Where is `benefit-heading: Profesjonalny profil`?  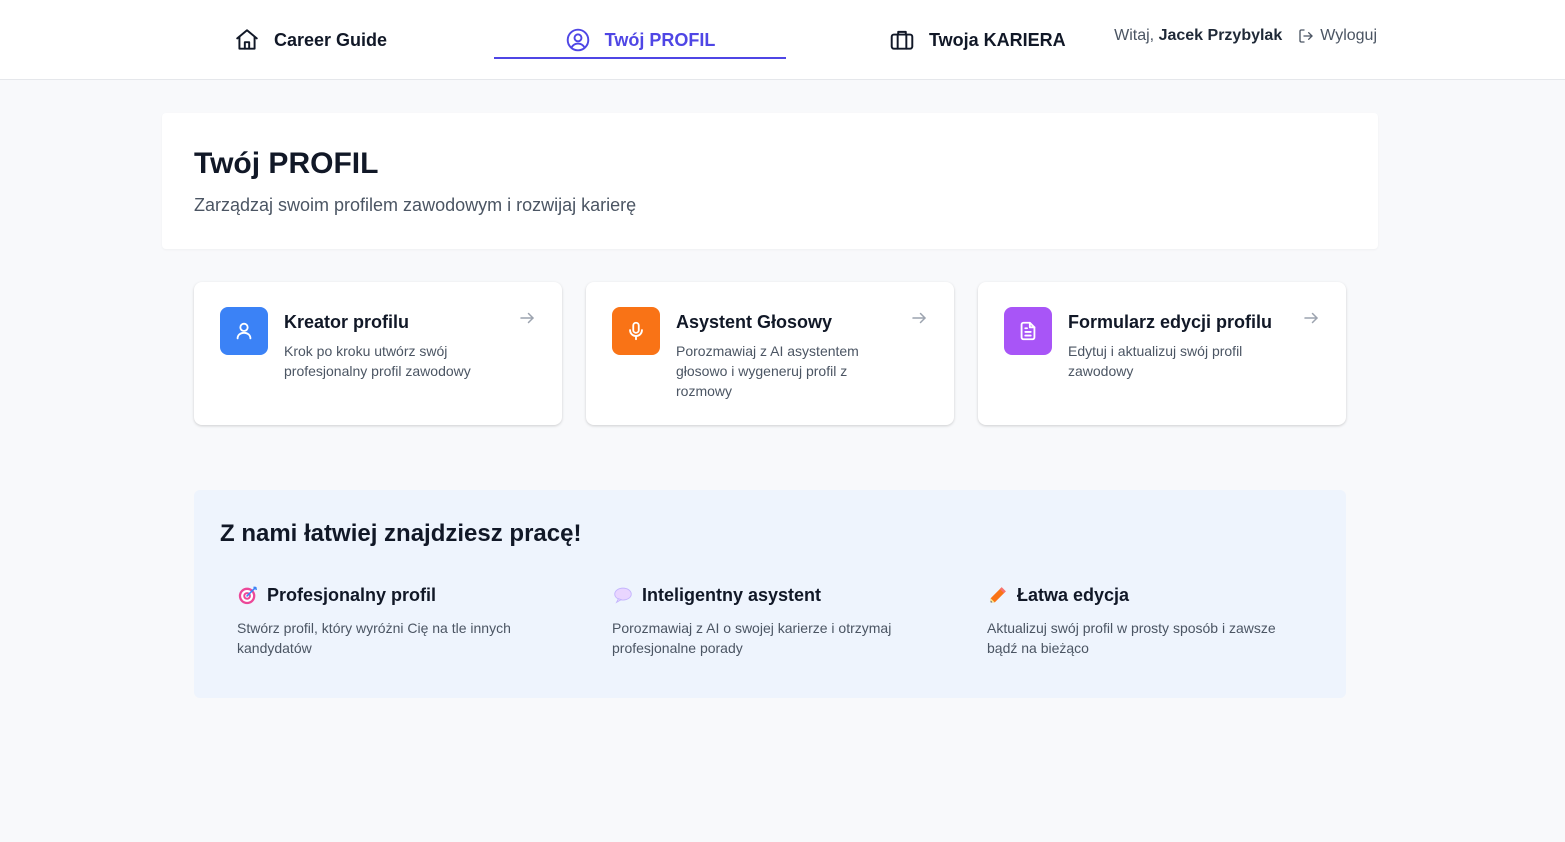
benefit-heading: Profesjonalny profil is located at coordinates (397, 595).